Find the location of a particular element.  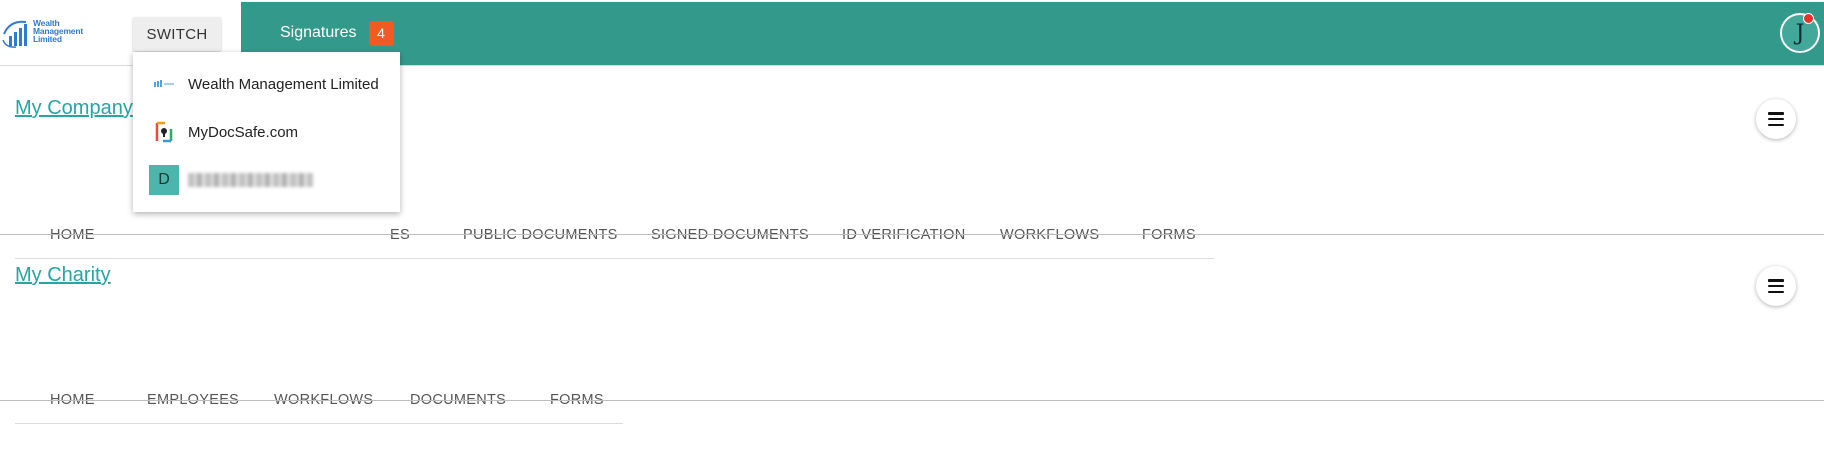

company-logo-icon is located at coordinates (164, 84).